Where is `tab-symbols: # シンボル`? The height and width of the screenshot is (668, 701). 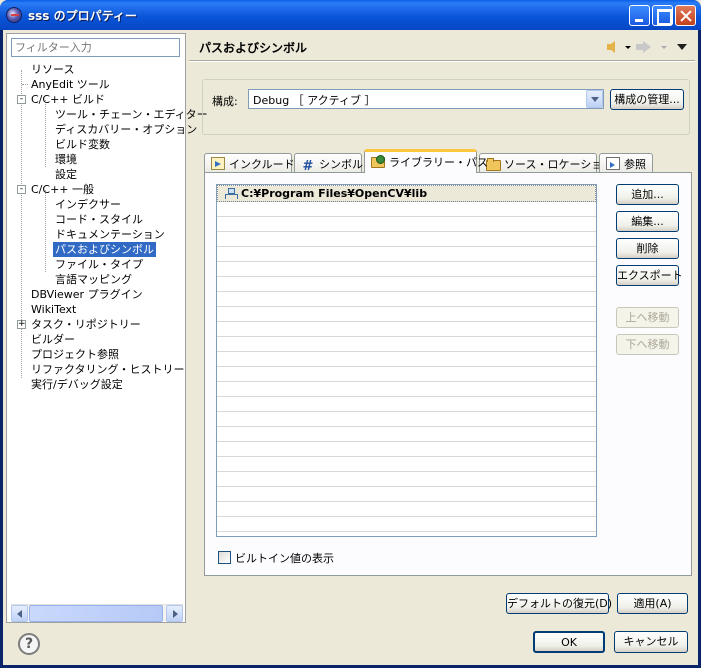 tab-symbols: # シンボル is located at coordinates (328, 163).